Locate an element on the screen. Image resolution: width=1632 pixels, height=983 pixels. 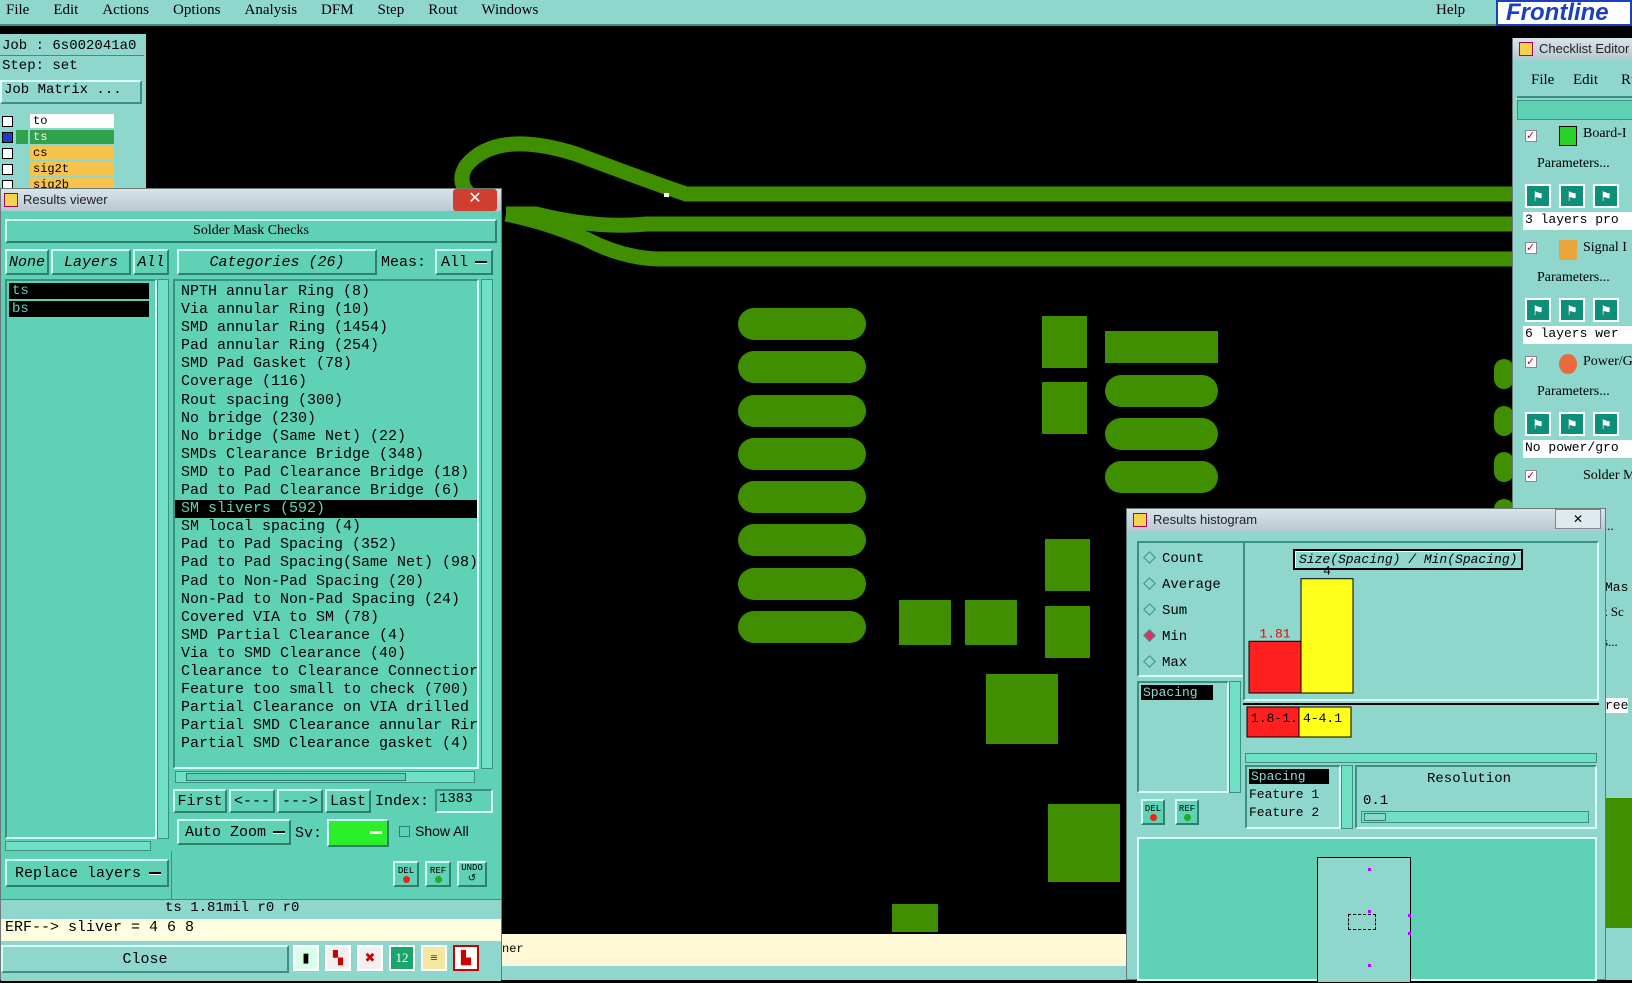
checklist-menu-edit: Edit is located at coordinates (1585, 80).